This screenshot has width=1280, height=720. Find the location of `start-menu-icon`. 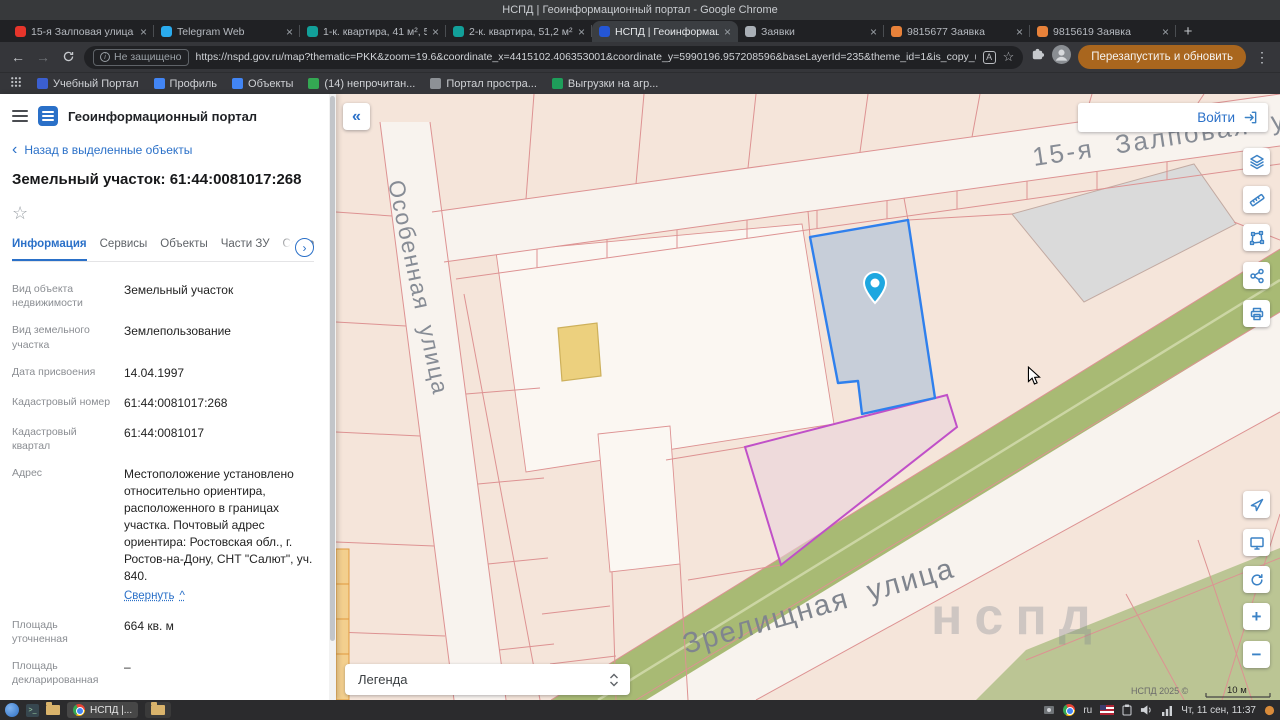

start-menu-icon is located at coordinates (12, 710).